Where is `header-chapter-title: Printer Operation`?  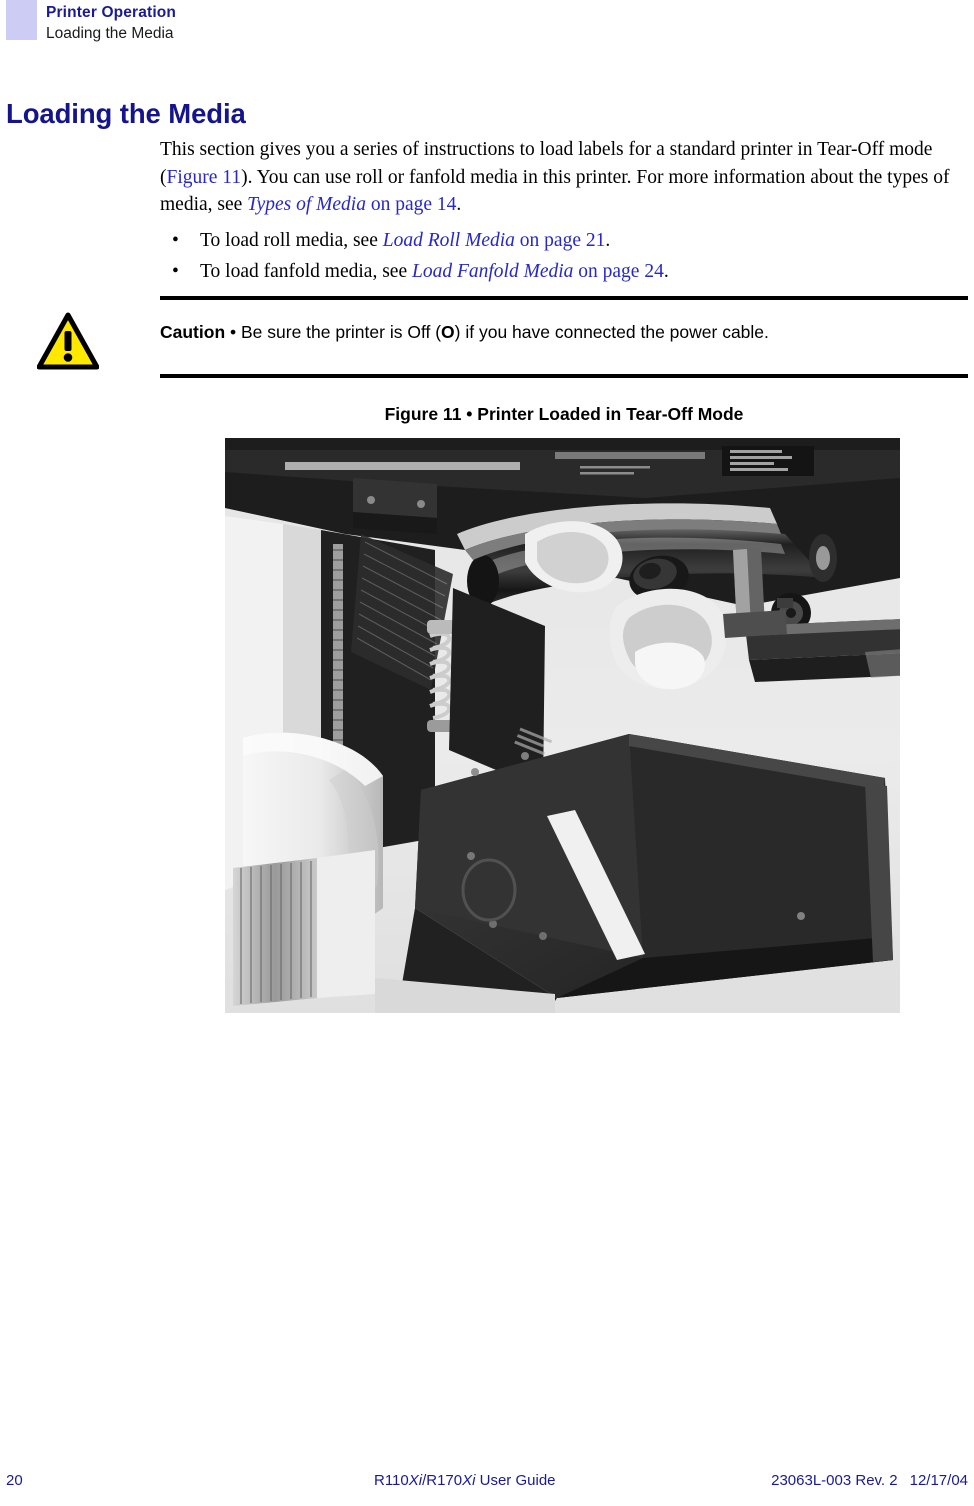
header-chapter-title: Printer Operation is located at coordinates (111, 12).